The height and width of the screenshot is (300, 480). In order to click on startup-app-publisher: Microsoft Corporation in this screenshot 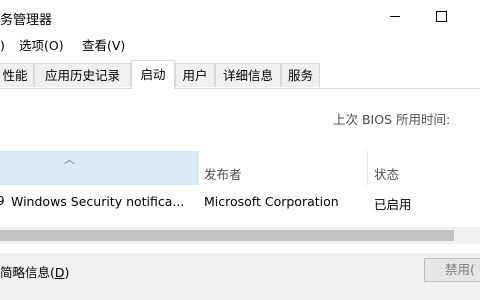, I will do `click(271, 201)`.